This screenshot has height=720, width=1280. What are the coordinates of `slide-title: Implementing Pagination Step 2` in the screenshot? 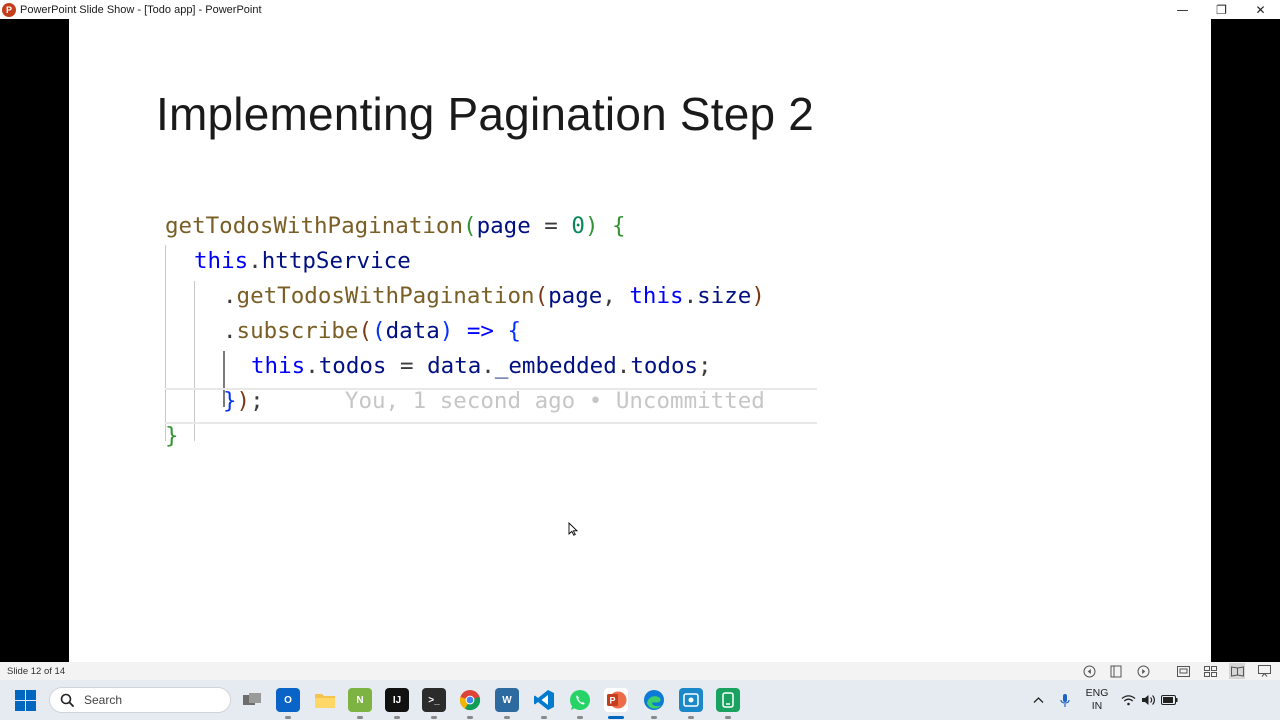 It's located at (485, 114).